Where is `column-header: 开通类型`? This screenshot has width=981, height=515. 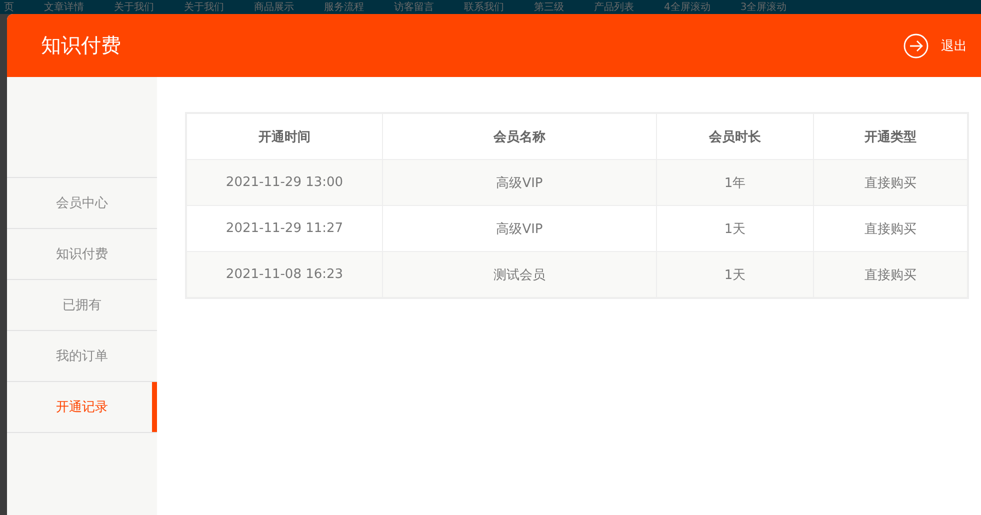
column-header: 开通类型 is located at coordinates (891, 136).